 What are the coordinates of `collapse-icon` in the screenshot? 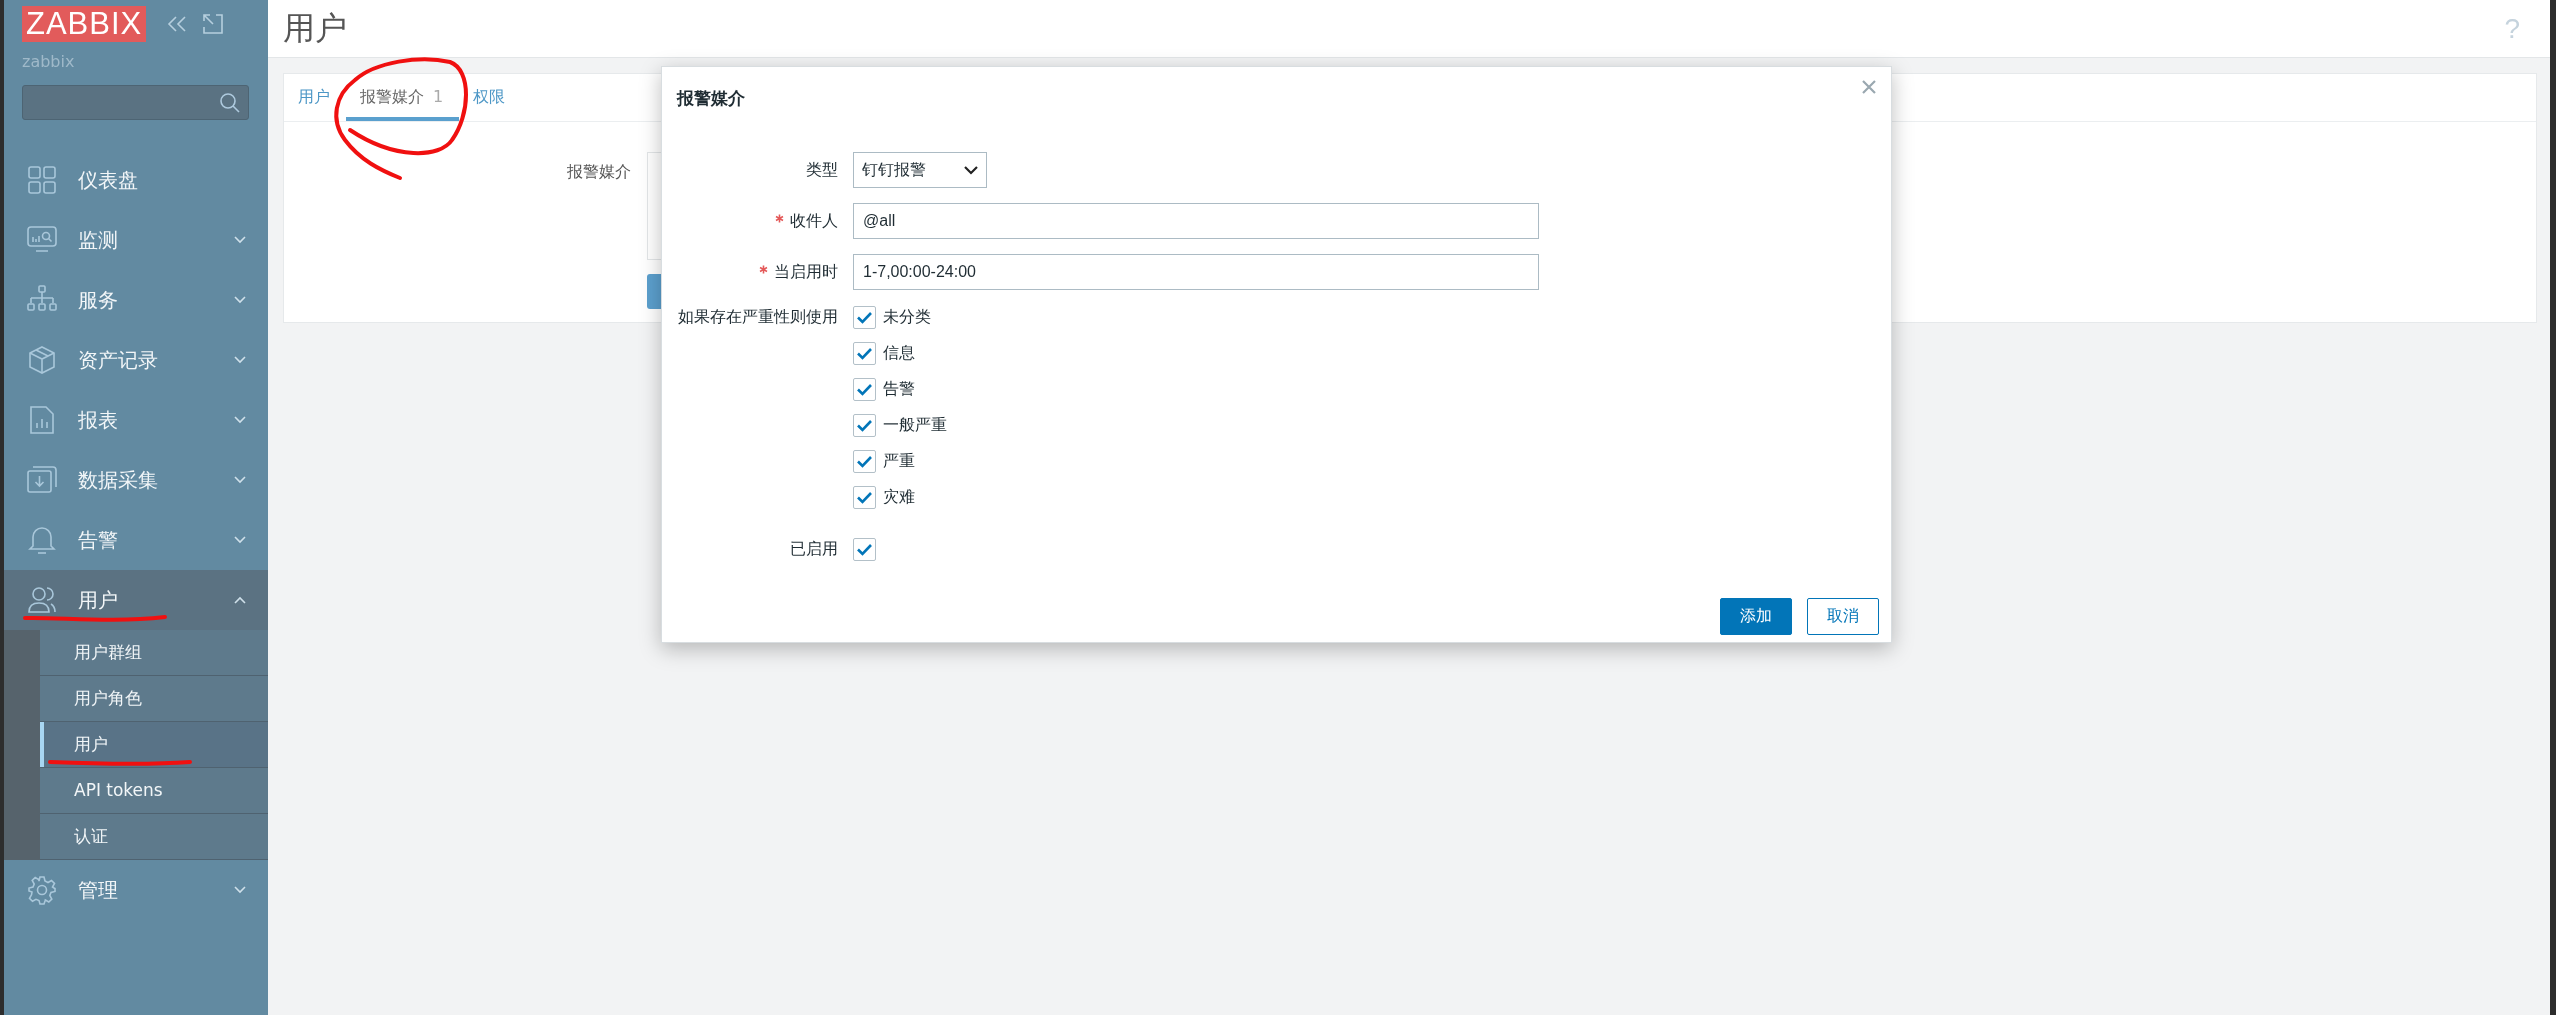 It's located at (177, 24).